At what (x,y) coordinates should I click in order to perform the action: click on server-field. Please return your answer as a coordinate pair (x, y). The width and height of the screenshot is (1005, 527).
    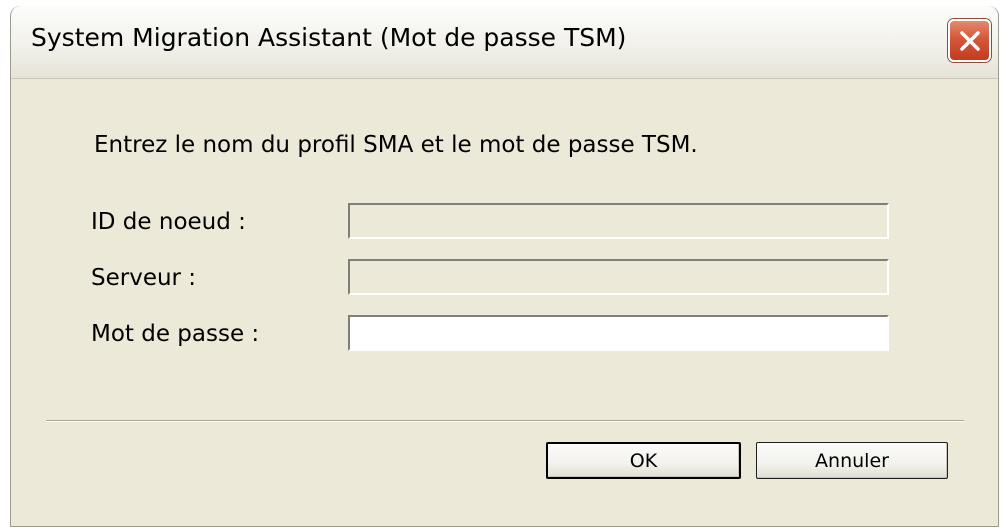
    Looking at the image, I should click on (618, 277).